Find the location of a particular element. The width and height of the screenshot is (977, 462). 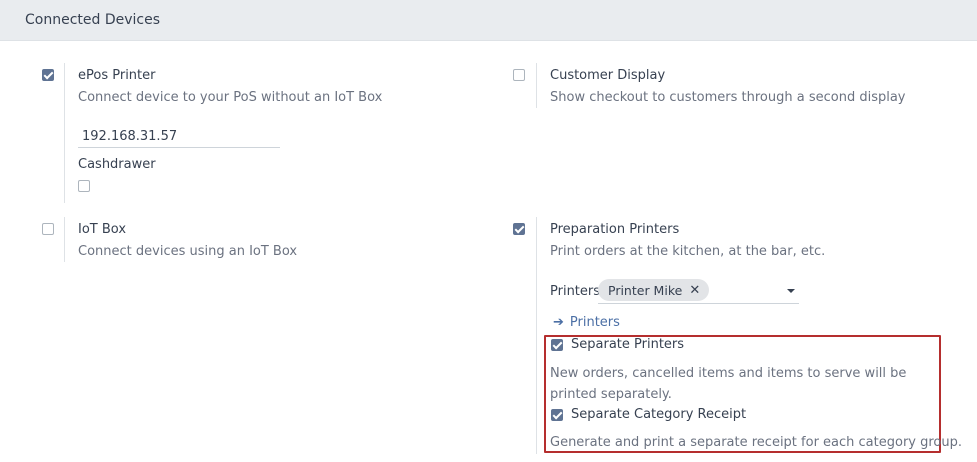

printers-link: ➔ Printers is located at coordinates (586, 322).